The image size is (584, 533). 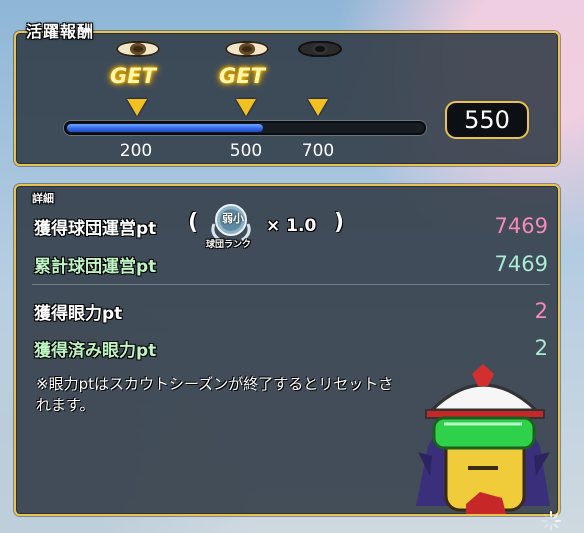 What do you see at coordinates (43, 198) in the screenshot?
I see `detail-title: 詳細` at bounding box center [43, 198].